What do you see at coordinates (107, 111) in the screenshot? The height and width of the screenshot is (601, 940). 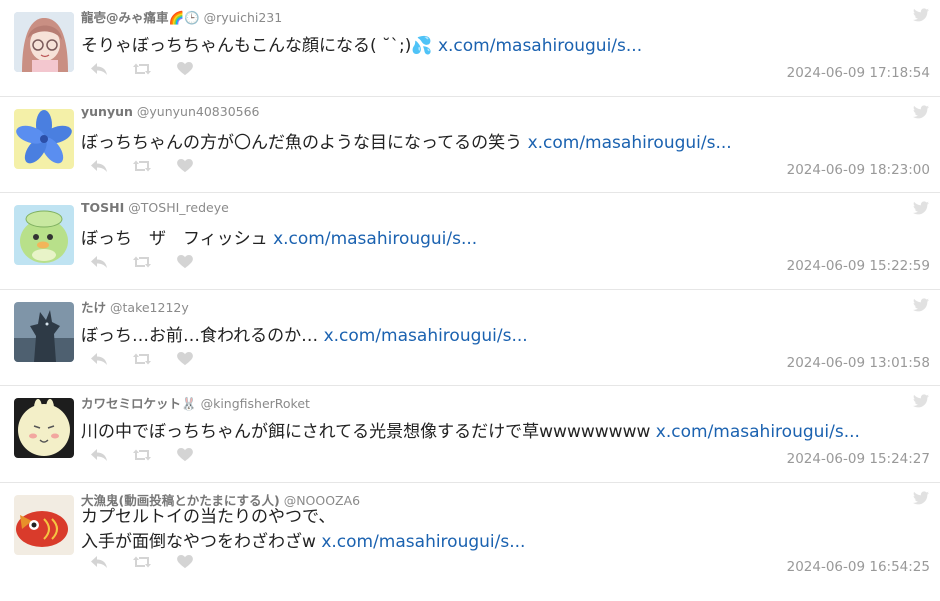 I see `user-name: yunyun` at bounding box center [107, 111].